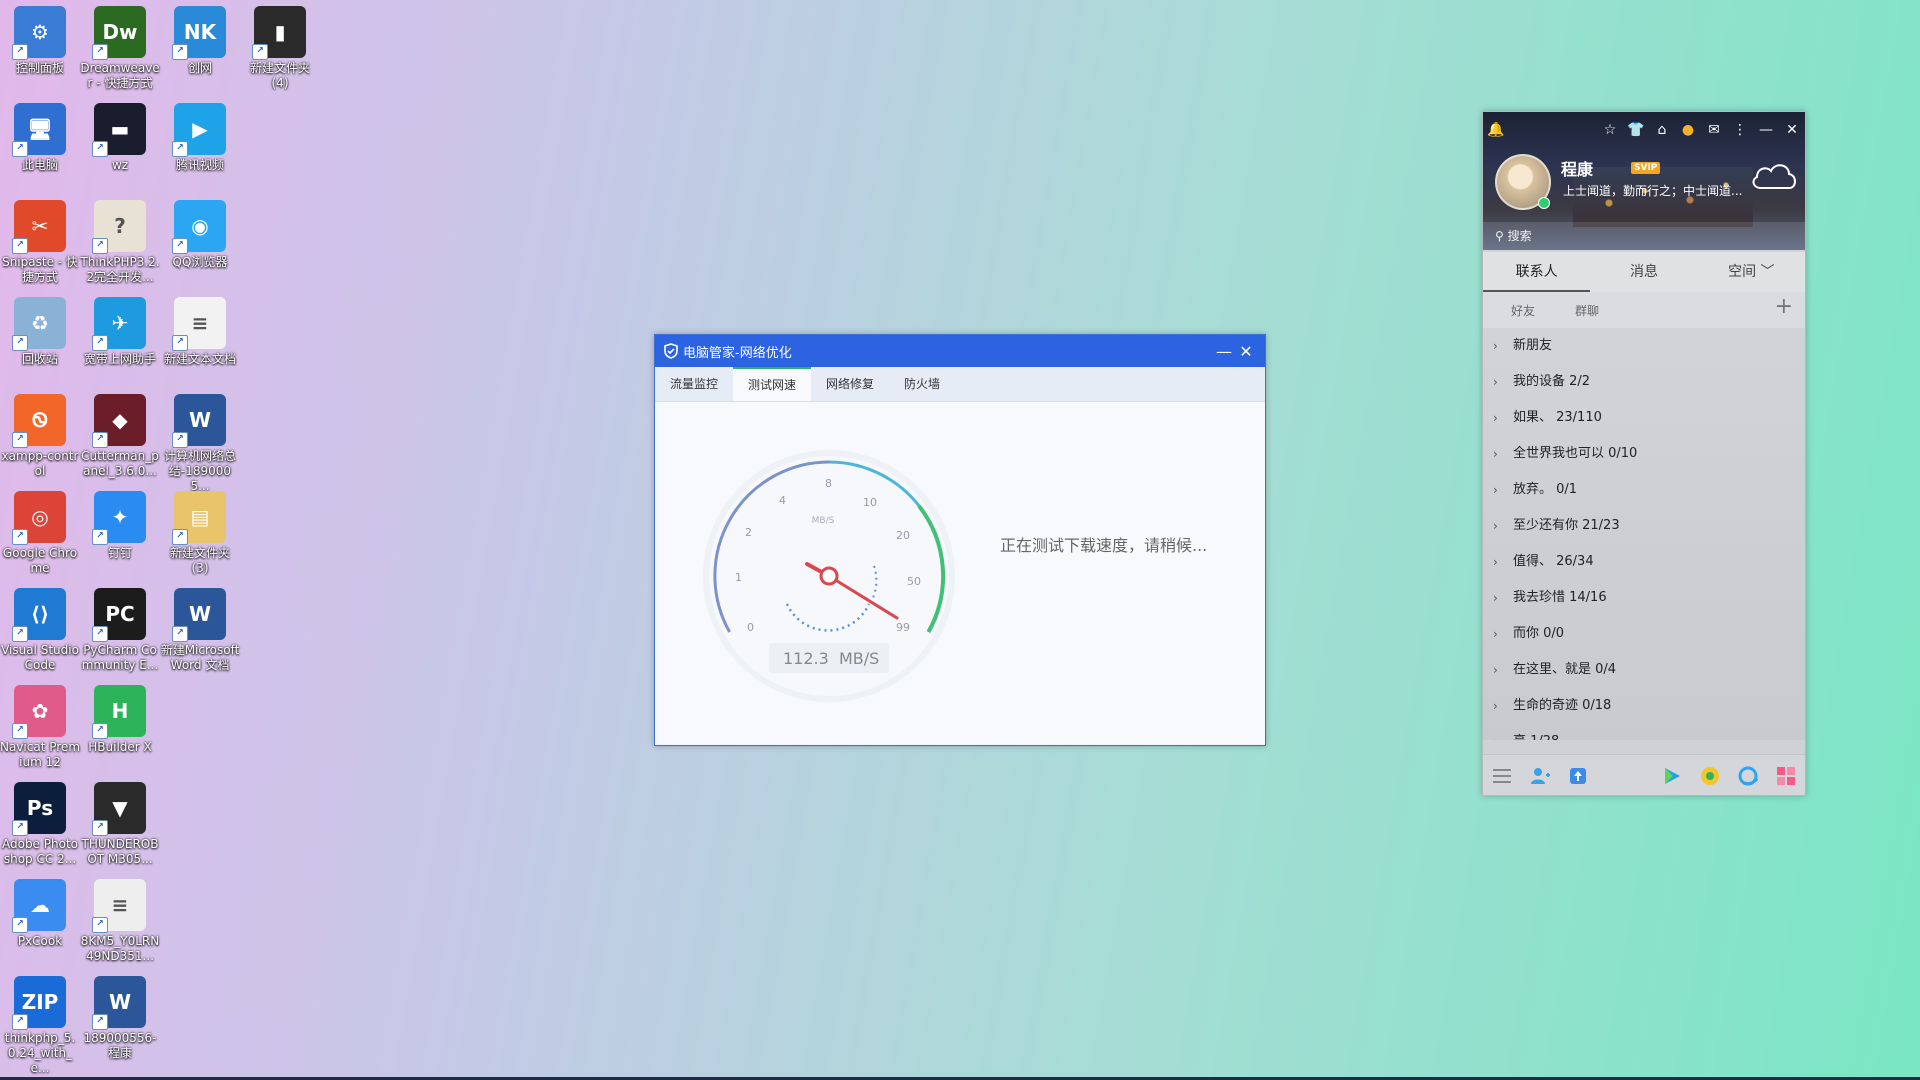 This screenshot has height=1080, width=1920. Describe the element at coordinates (39, 421) in the screenshot. I see `desktop-icon-image: Ꮻ ↗` at that location.